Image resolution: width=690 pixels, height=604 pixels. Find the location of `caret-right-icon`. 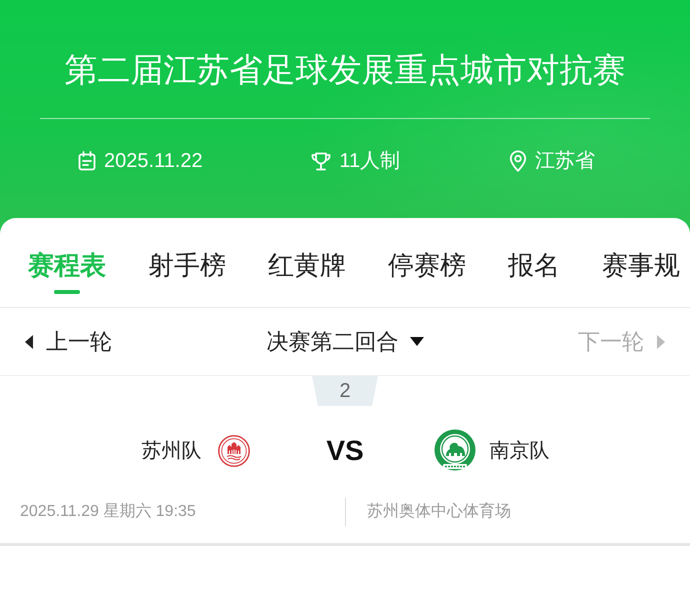

caret-right-icon is located at coordinates (661, 341).